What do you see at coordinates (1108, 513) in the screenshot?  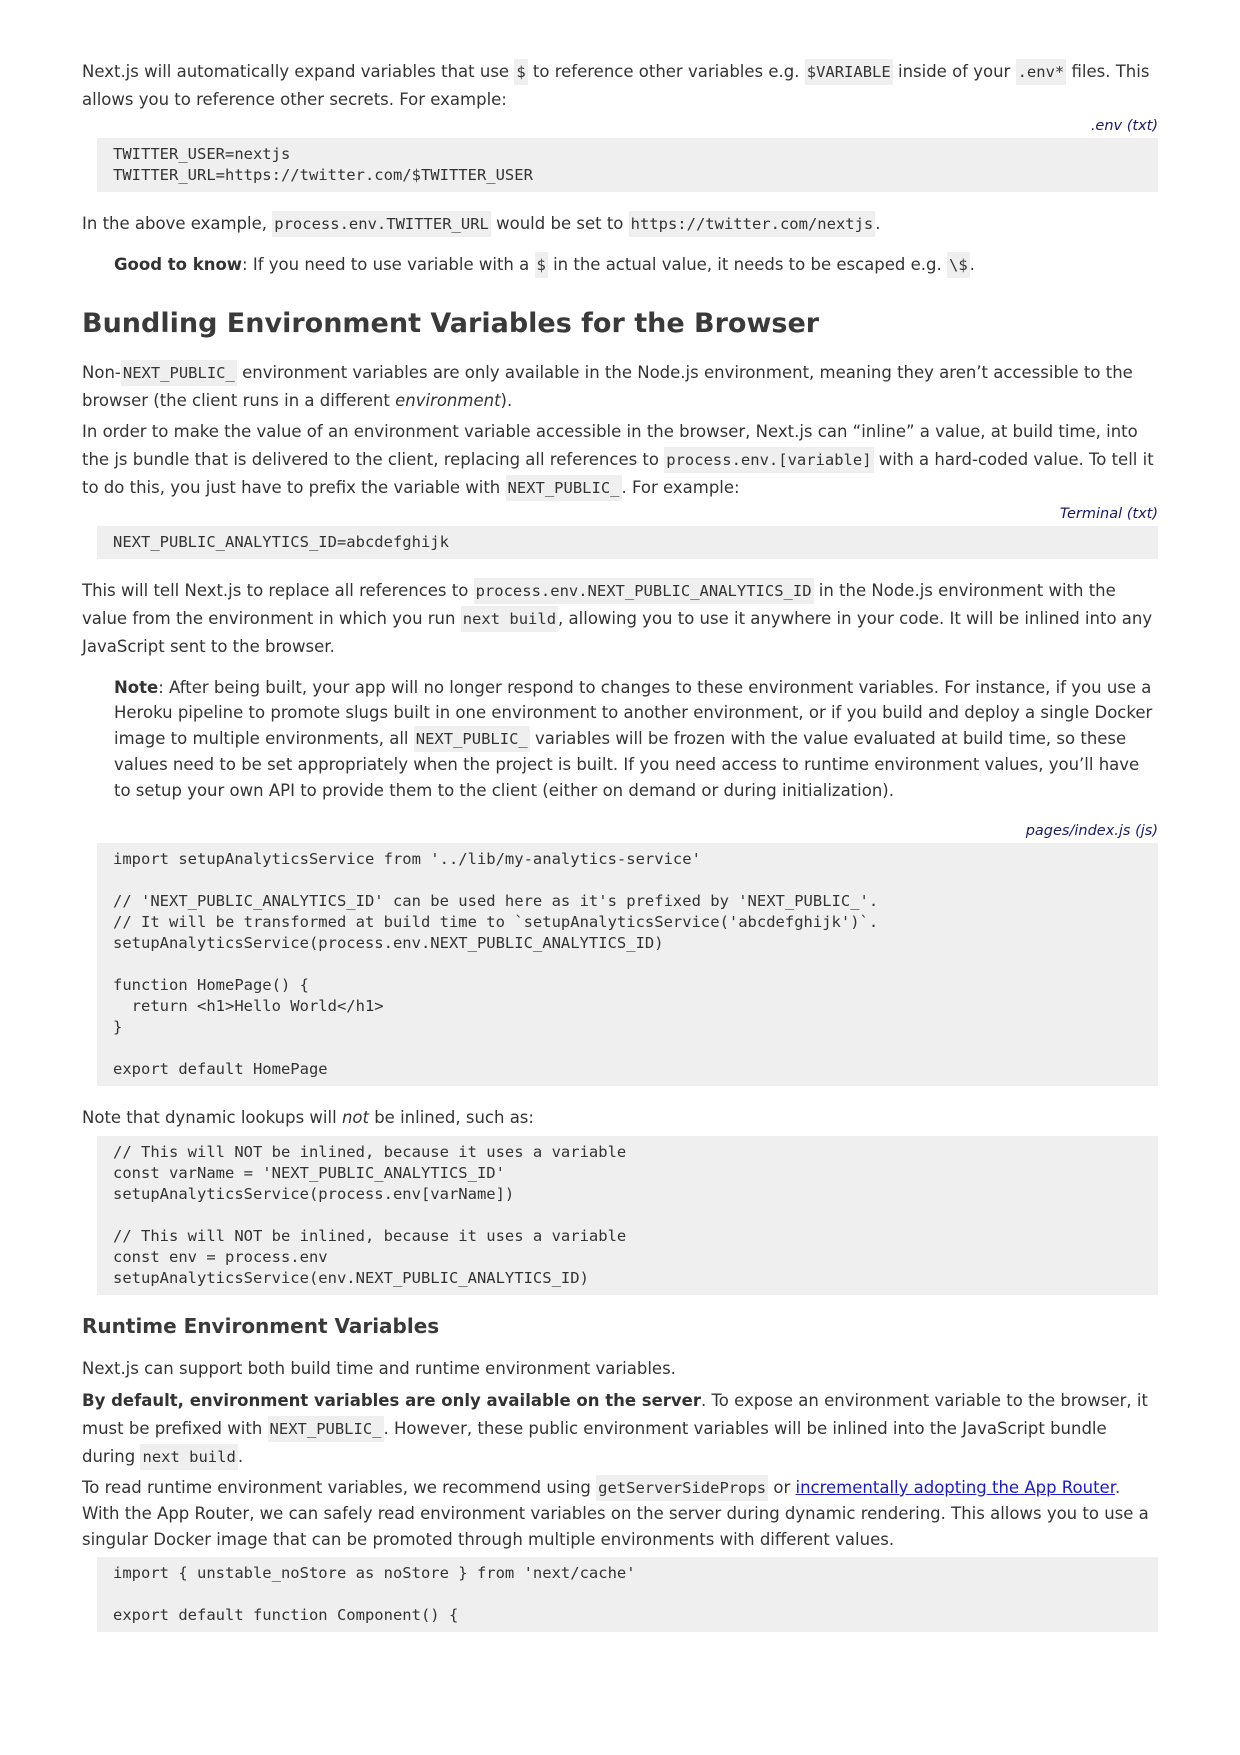 I see `code-caption: Terminal (txt)` at bounding box center [1108, 513].